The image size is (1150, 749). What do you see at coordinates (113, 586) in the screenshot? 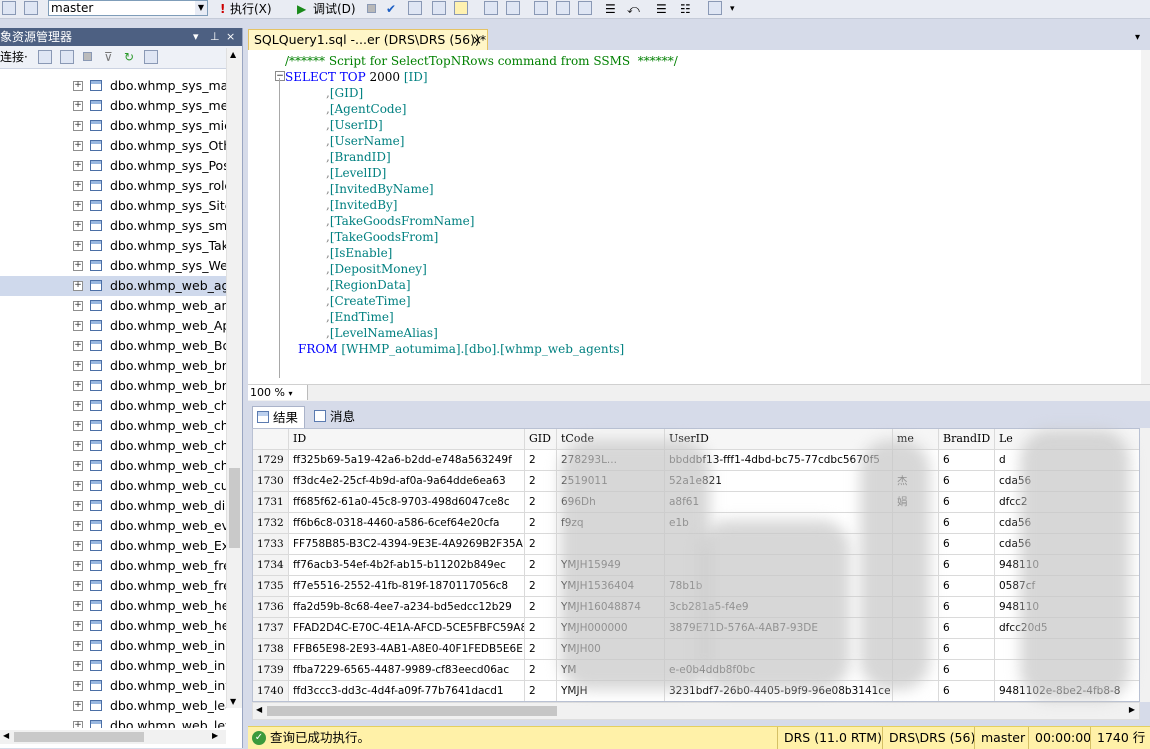
I see `tree-item-table: + dbo.whmp_web_fre` at bounding box center [113, 586].